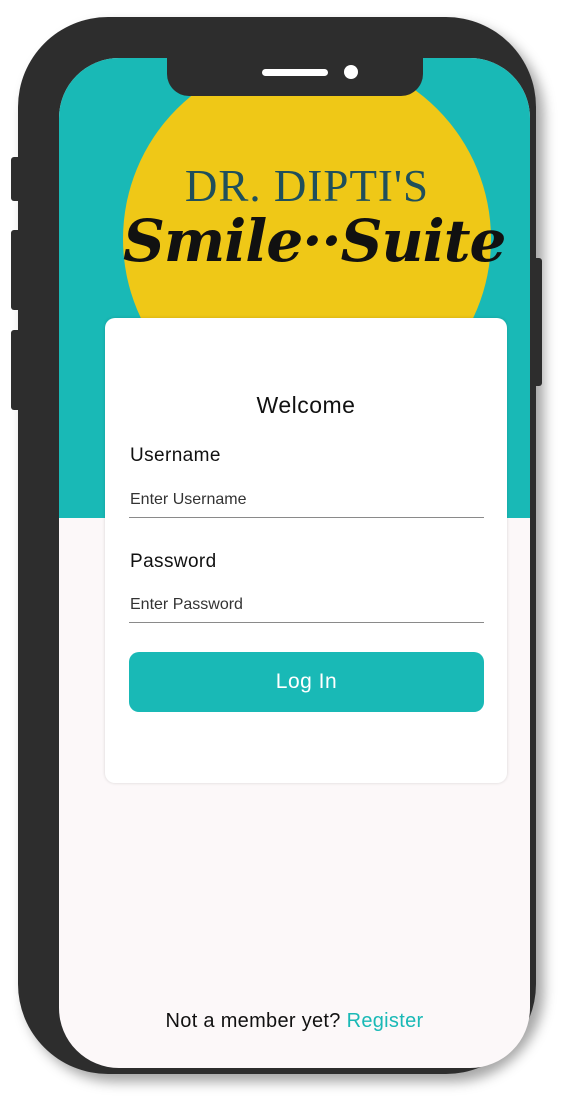 This screenshot has width=581, height=1108. What do you see at coordinates (385, 1021) in the screenshot?
I see `register-link: Register` at bounding box center [385, 1021].